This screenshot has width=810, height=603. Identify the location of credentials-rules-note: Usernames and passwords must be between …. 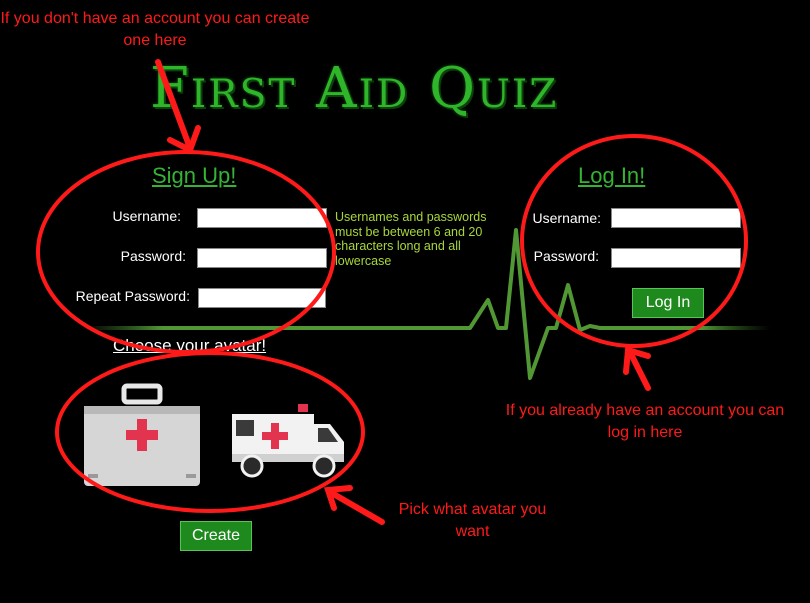
(411, 239).